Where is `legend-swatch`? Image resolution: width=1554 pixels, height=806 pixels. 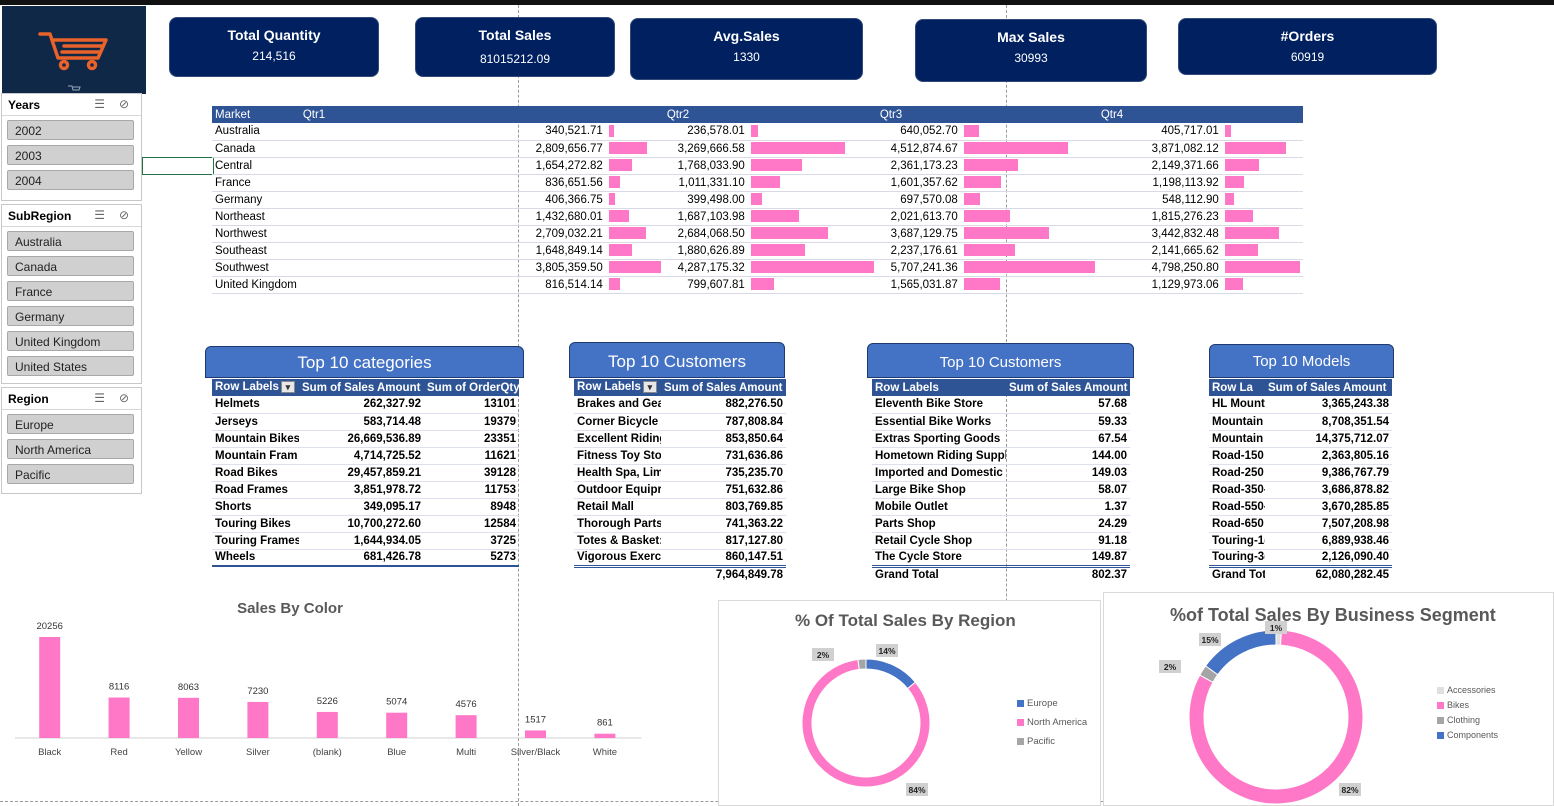 legend-swatch is located at coordinates (1440, 736).